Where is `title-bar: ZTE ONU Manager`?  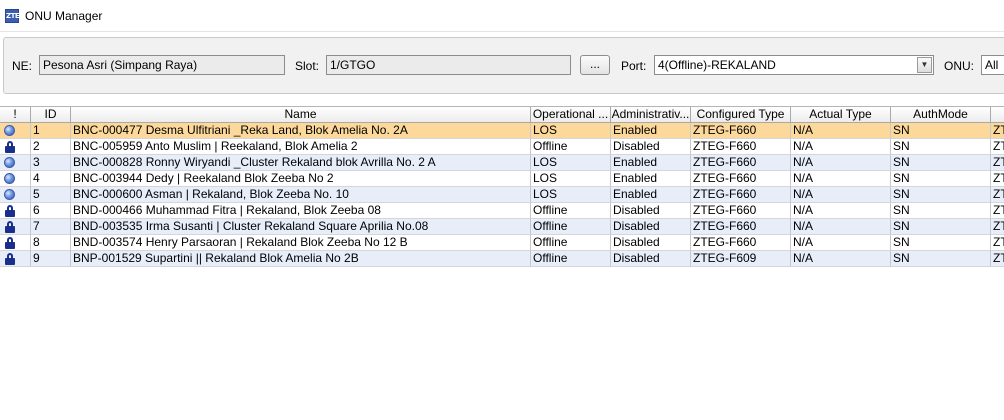 title-bar: ZTE ONU Manager is located at coordinates (502, 16).